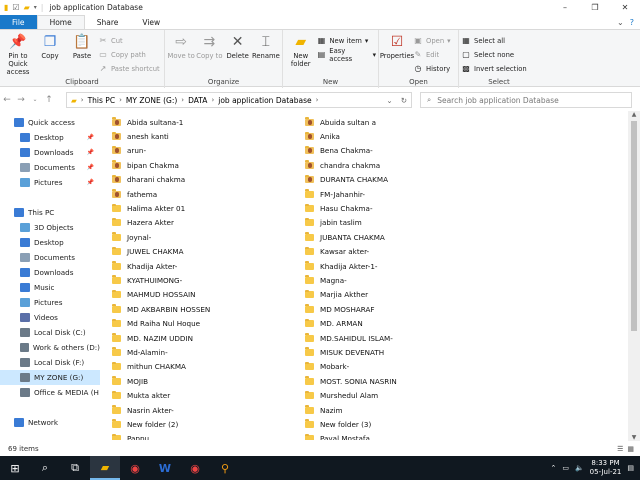  I want to click on nav-item: Desktop 📌, so click(50, 137).